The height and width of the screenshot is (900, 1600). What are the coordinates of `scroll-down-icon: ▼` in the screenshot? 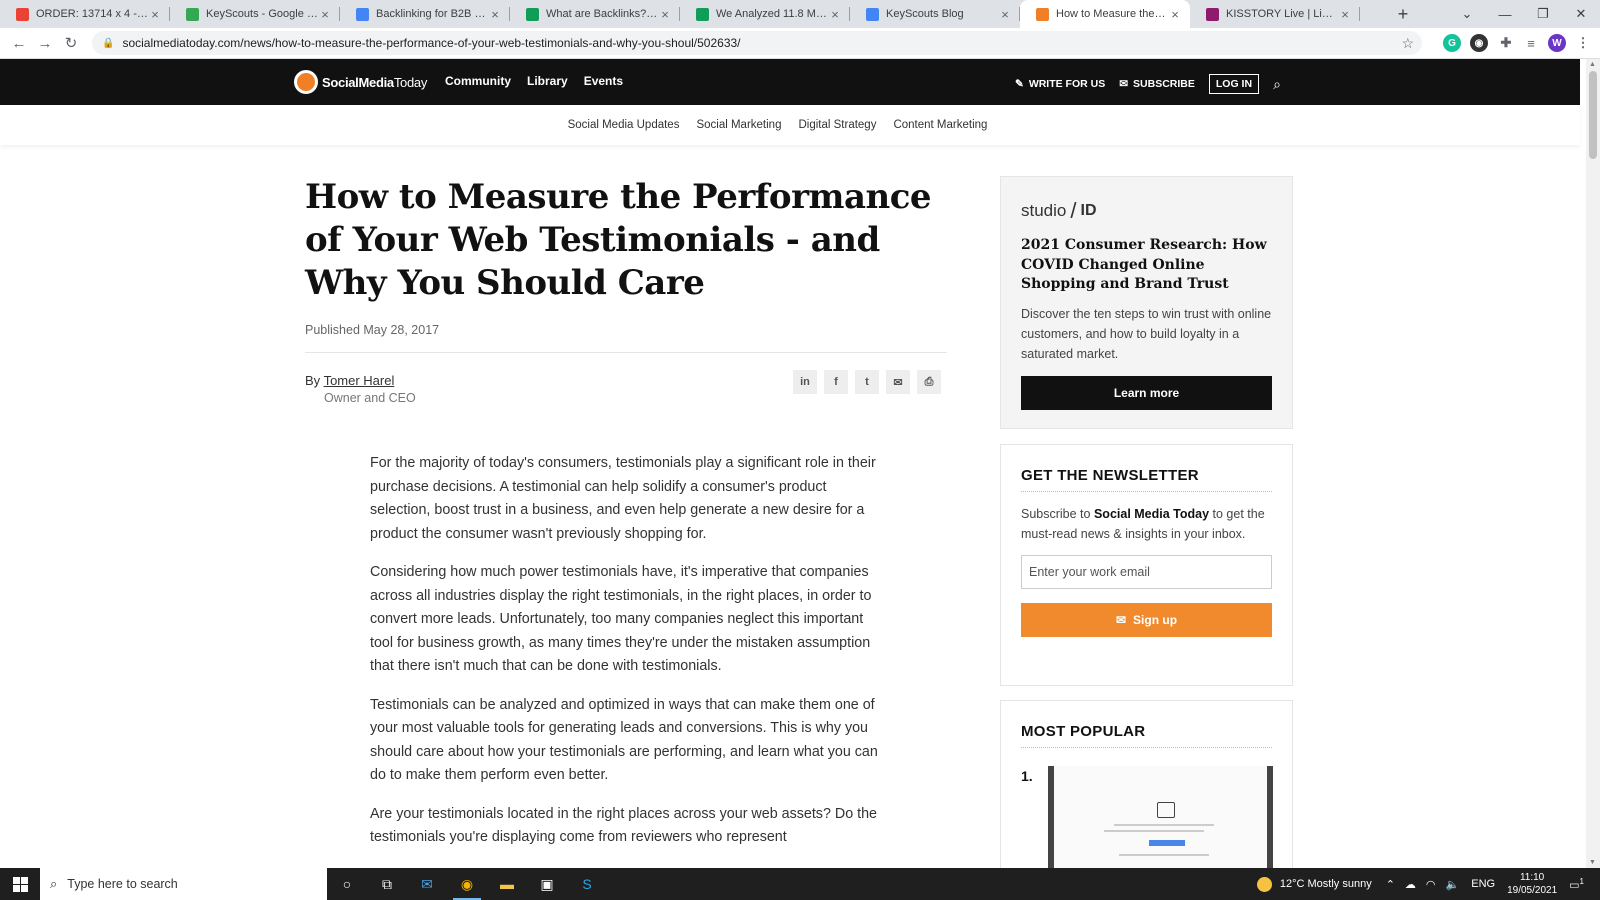 It's located at (1592, 862).